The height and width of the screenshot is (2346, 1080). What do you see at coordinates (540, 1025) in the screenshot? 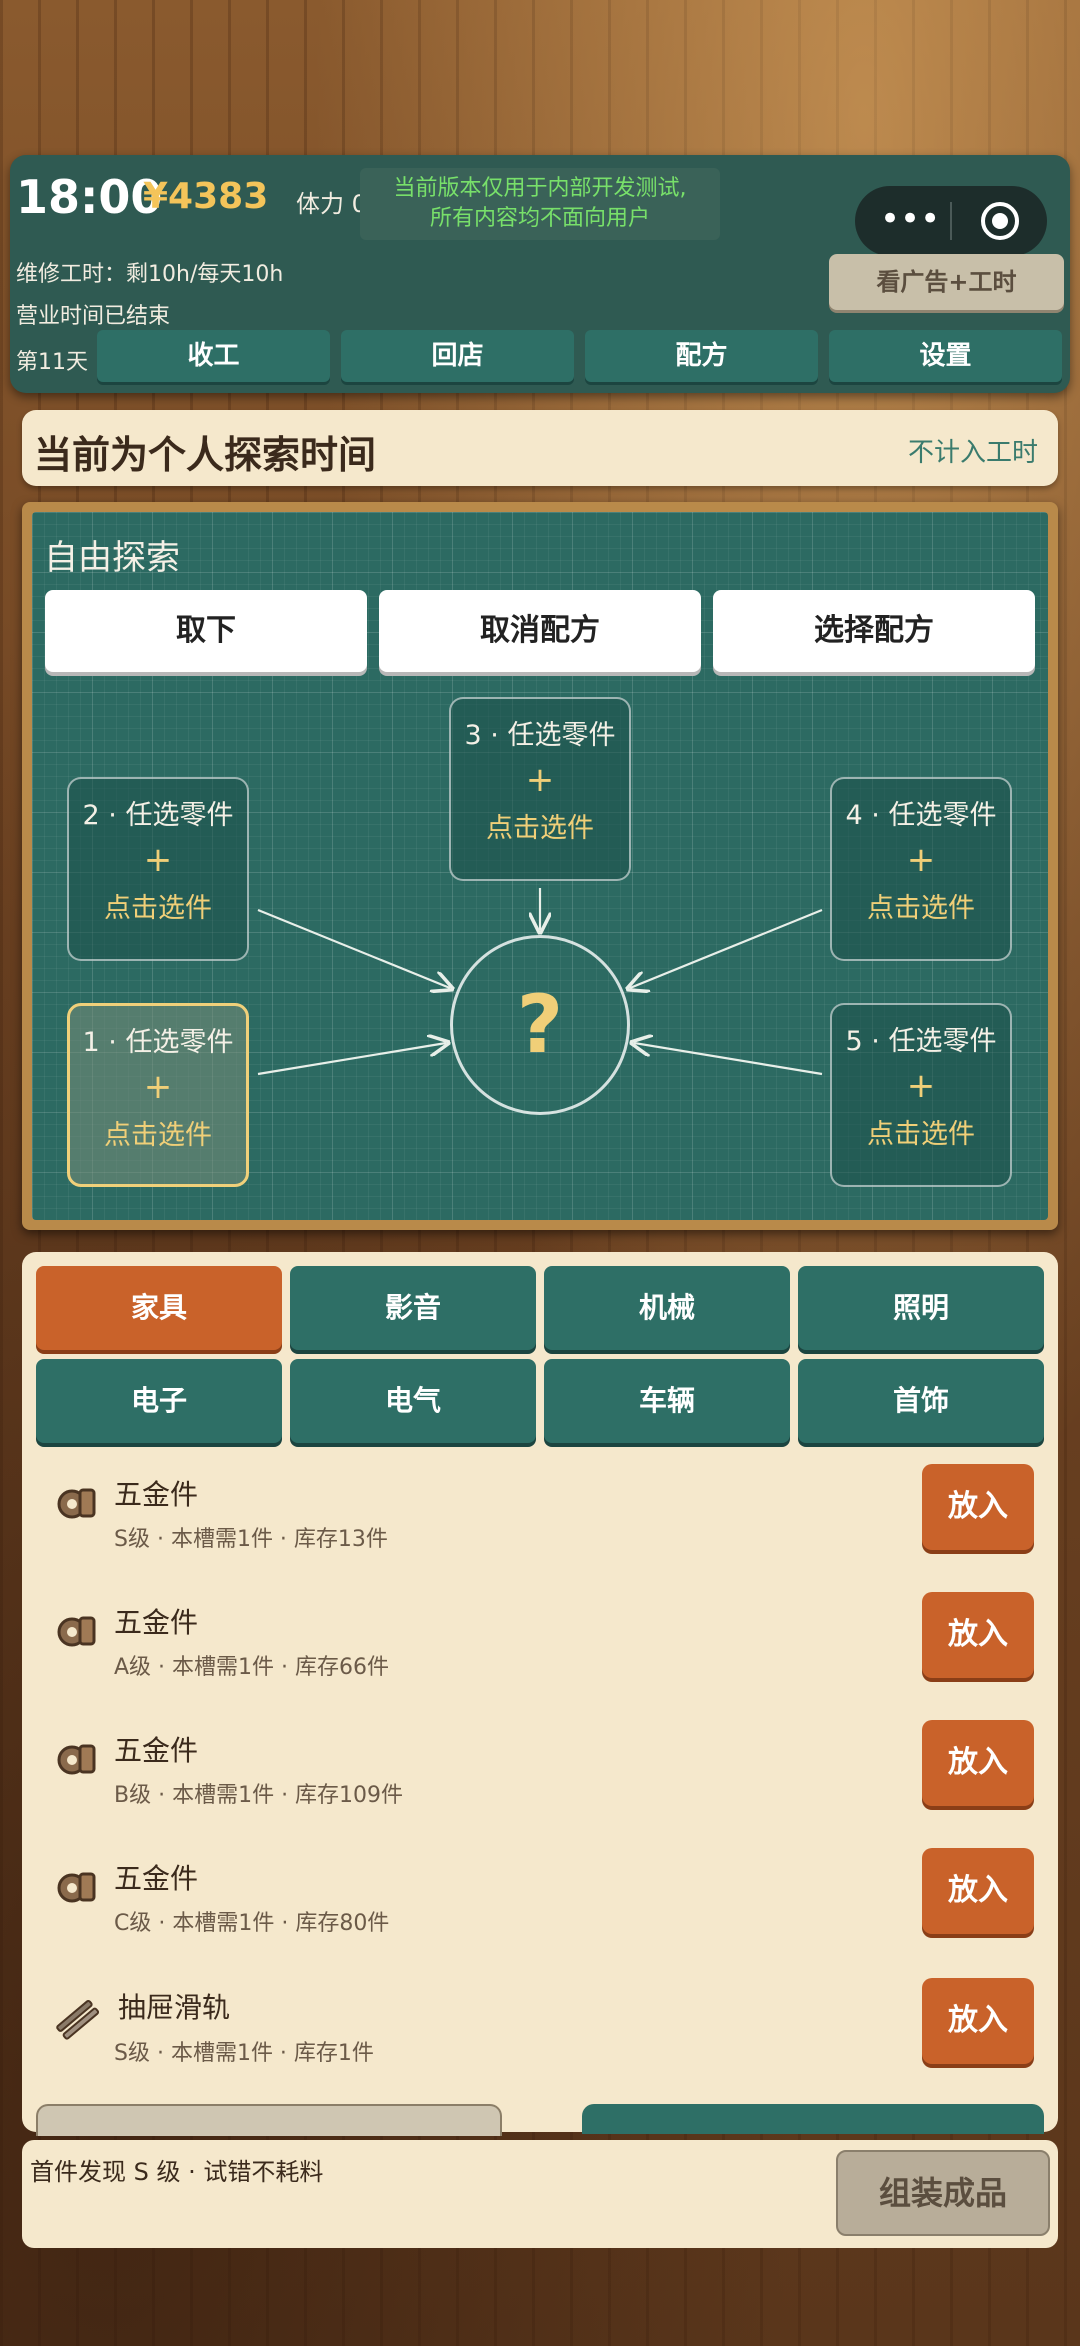
I see `result-question-icon: ?` at bounding box center [540, 1025].